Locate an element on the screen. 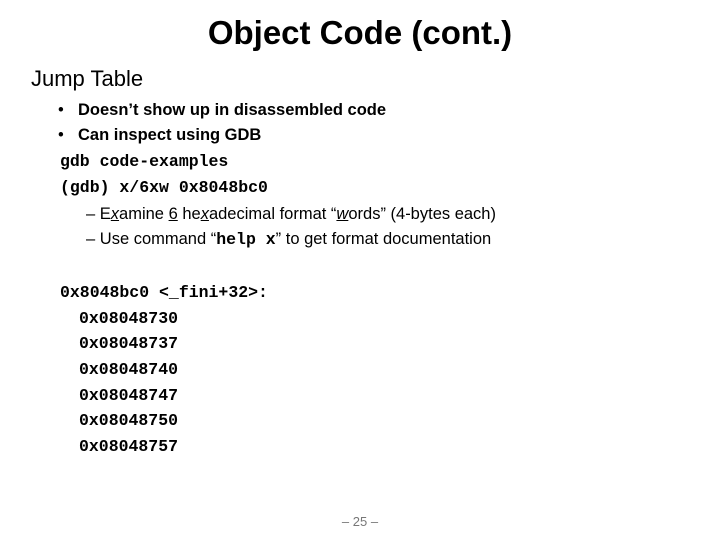  bullet-text: Can inspect using GDB is located at coordinates (170, 135).